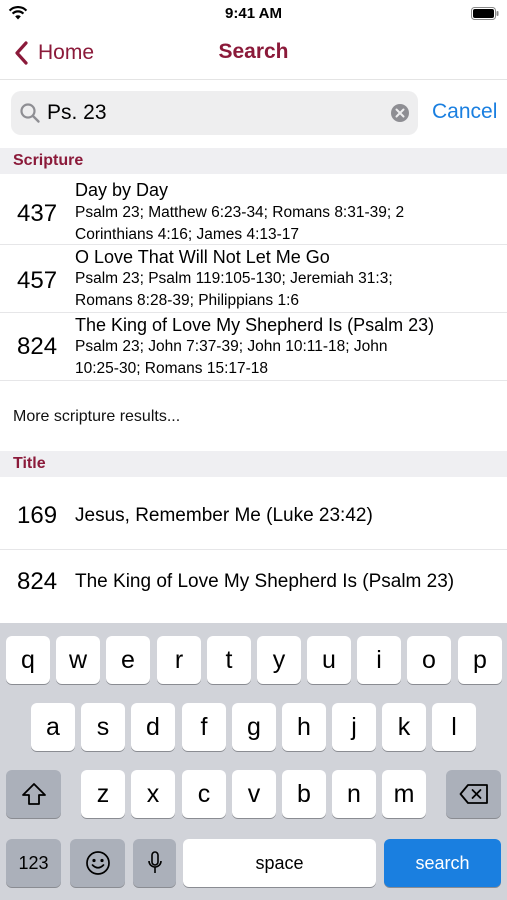  Describe the element at coordinates (224, 515) in the screenshot. I see `hymn-title: Jesus, Remember Me (Luke 23:42)` at that location.